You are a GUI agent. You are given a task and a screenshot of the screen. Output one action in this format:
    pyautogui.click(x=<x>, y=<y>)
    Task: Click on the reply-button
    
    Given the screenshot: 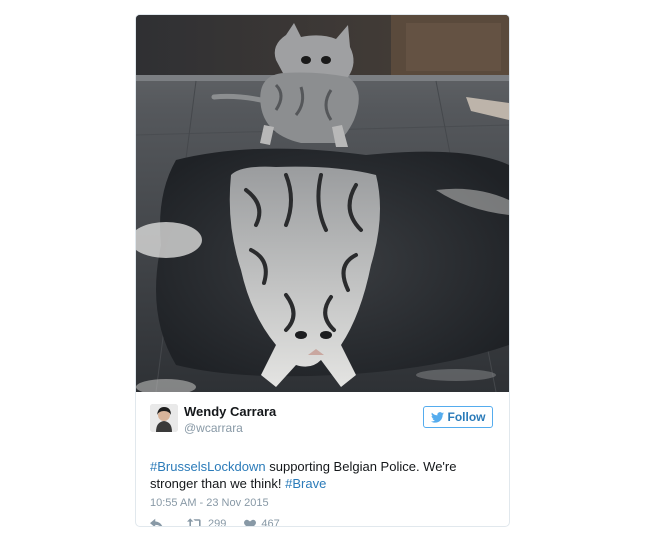 What is the action you would take?
    pyautogui.click(x=159, y=522)
    